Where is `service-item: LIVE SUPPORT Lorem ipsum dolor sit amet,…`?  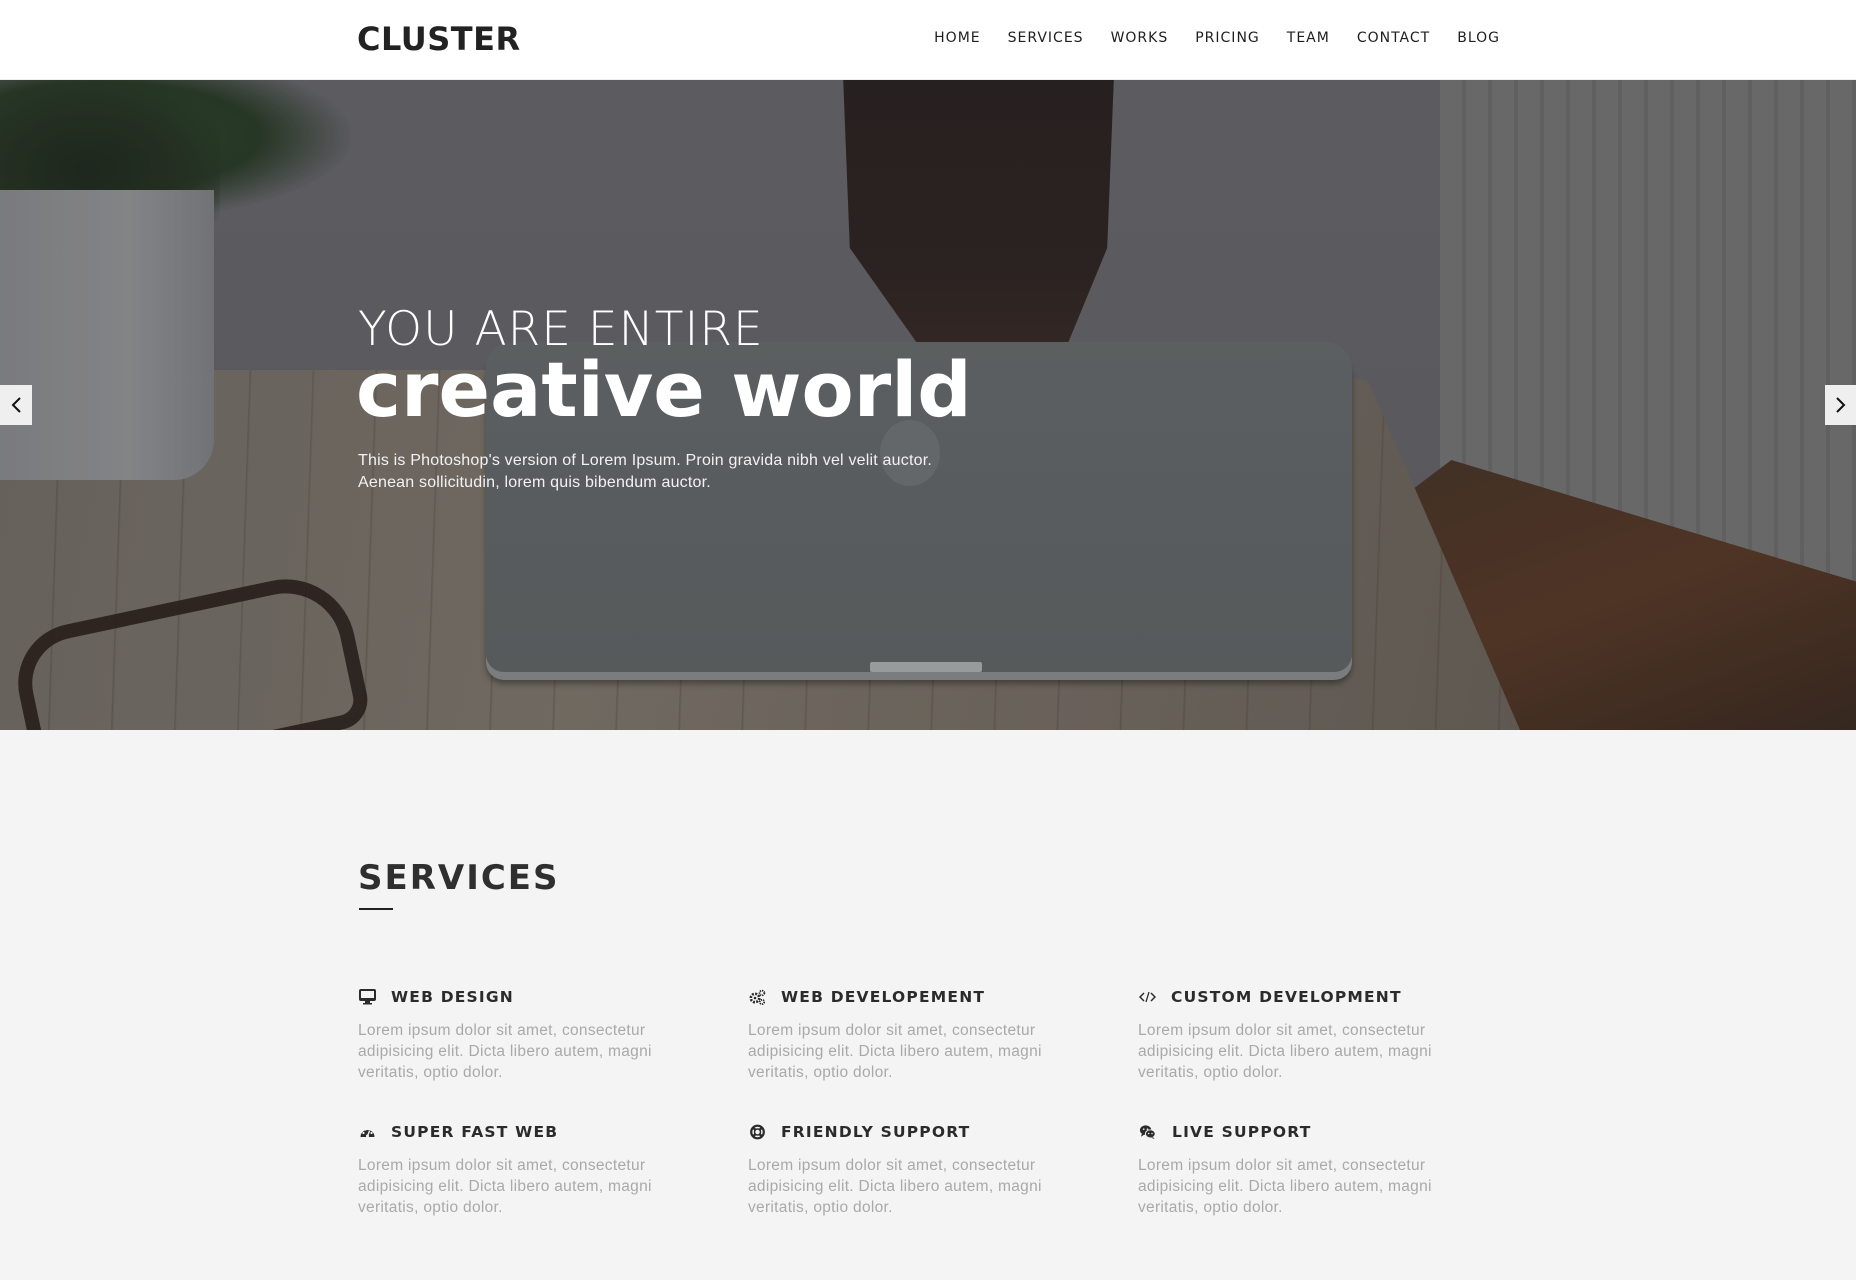
service-item: LIVE SUPPORT Lorem ipsum dolor sit amet,… is located at coordinates (1308, 1170).